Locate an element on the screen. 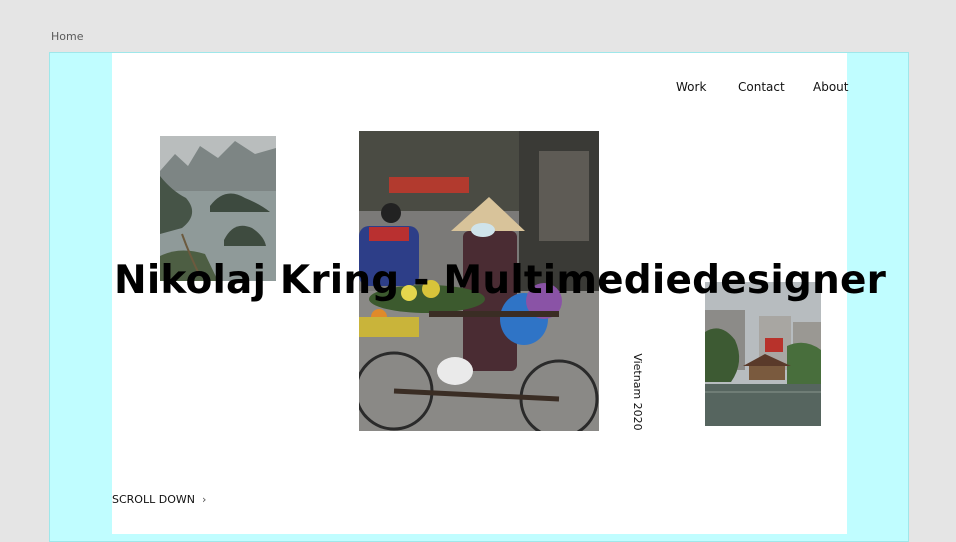 Image resolution: width=956 pixels, height=542 pixels. chevron-right-icon: › is located at coordinates (204, 499).